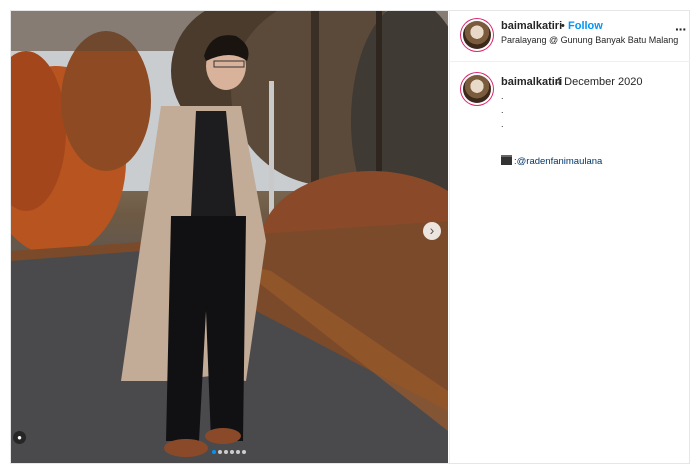 This screenshot has width=700, height=465. I want to click on credit-mention-link: :@radenfanimaulana, so click(558, 161).